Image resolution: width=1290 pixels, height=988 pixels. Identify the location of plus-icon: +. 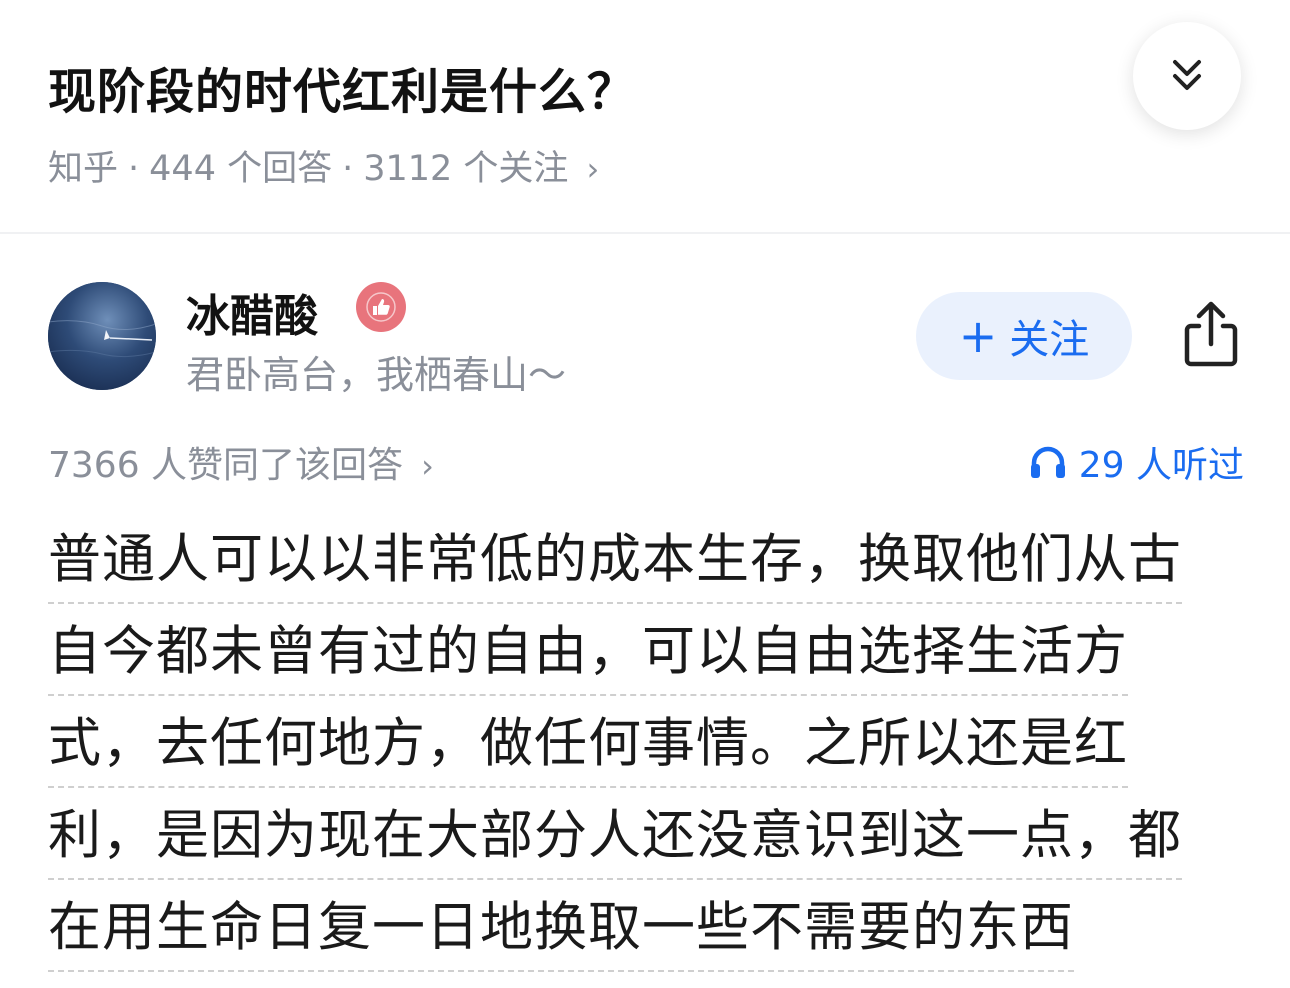
(978, 336).